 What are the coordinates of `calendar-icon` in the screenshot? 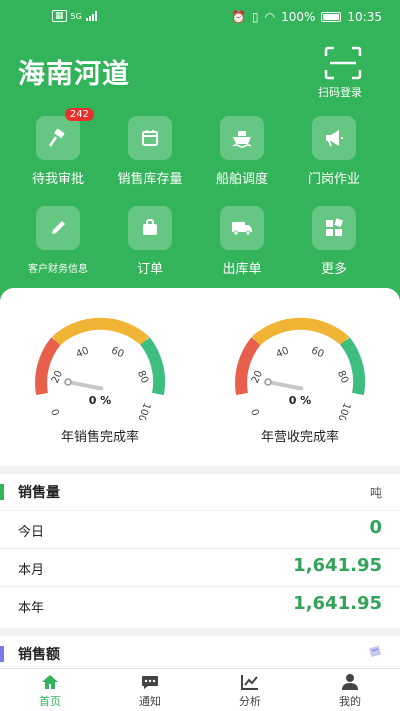 It's located at (150, 138).